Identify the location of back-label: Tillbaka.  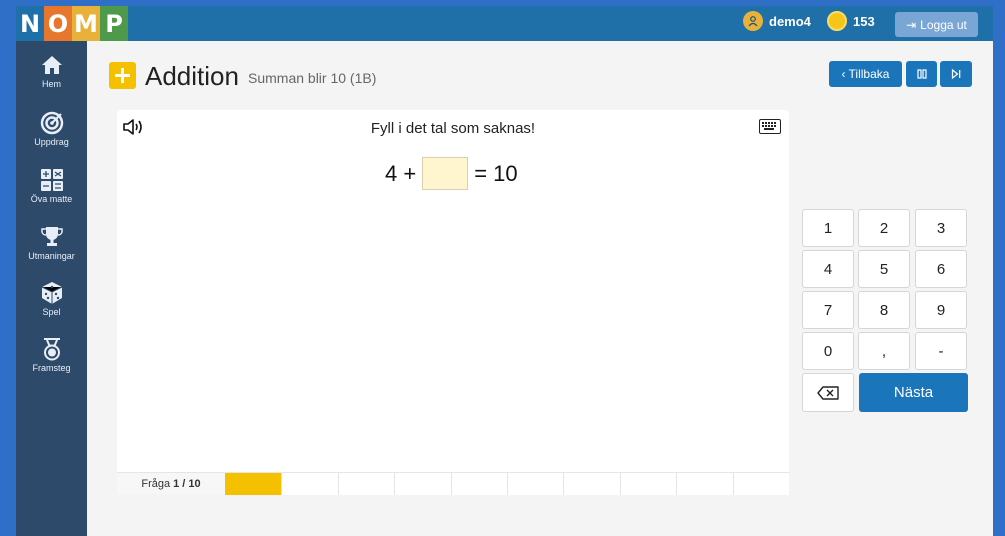
(869, 74).